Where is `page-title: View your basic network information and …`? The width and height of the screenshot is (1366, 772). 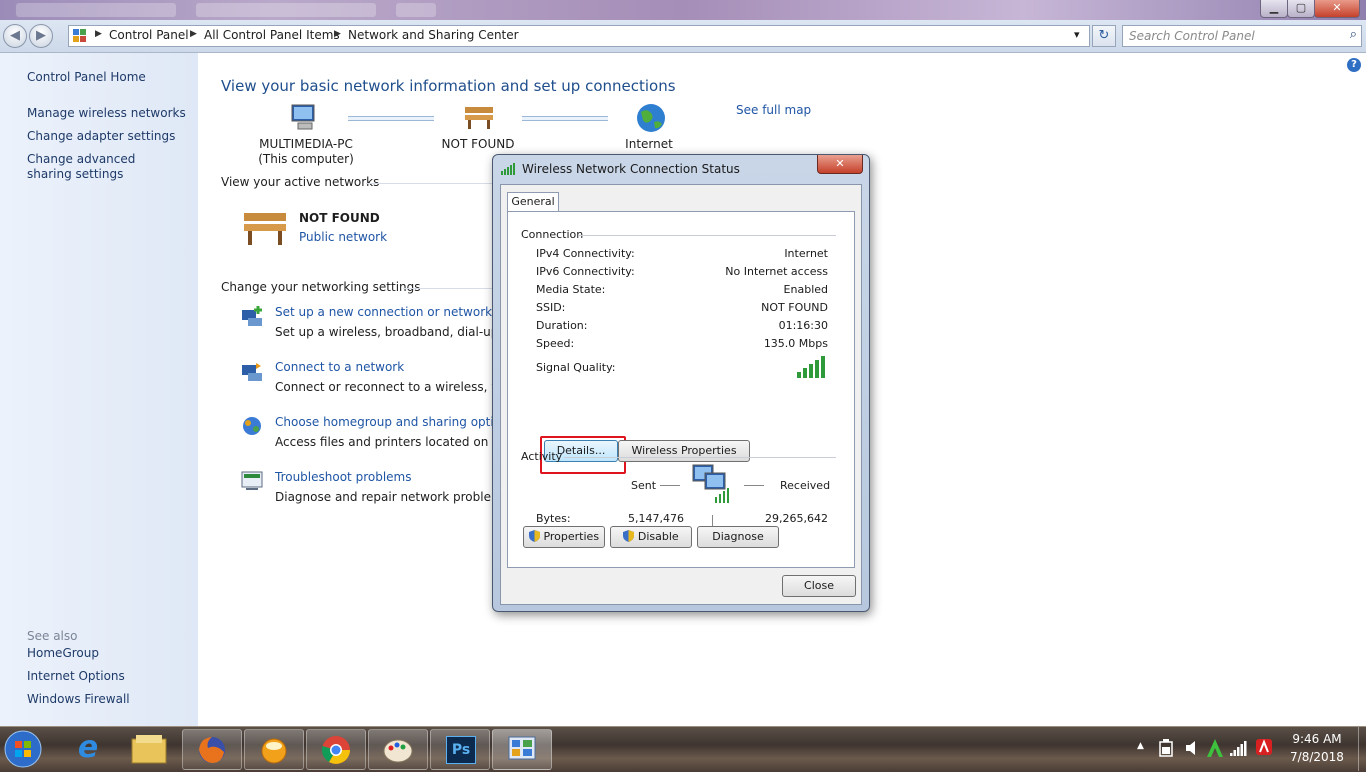
page-title: View your basic network information and … is located at coordinates (448, 86).